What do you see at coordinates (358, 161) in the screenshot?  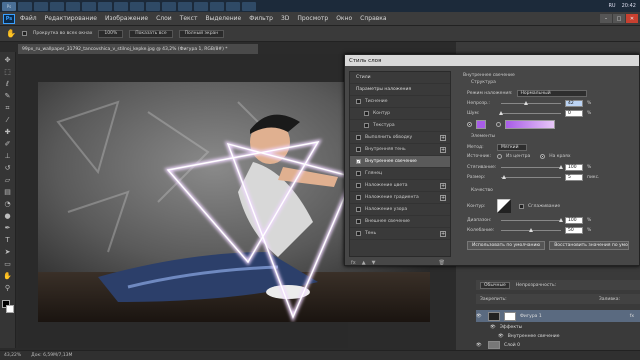 I see `style-checkbox: ✓` at bounding box center [358, 161].